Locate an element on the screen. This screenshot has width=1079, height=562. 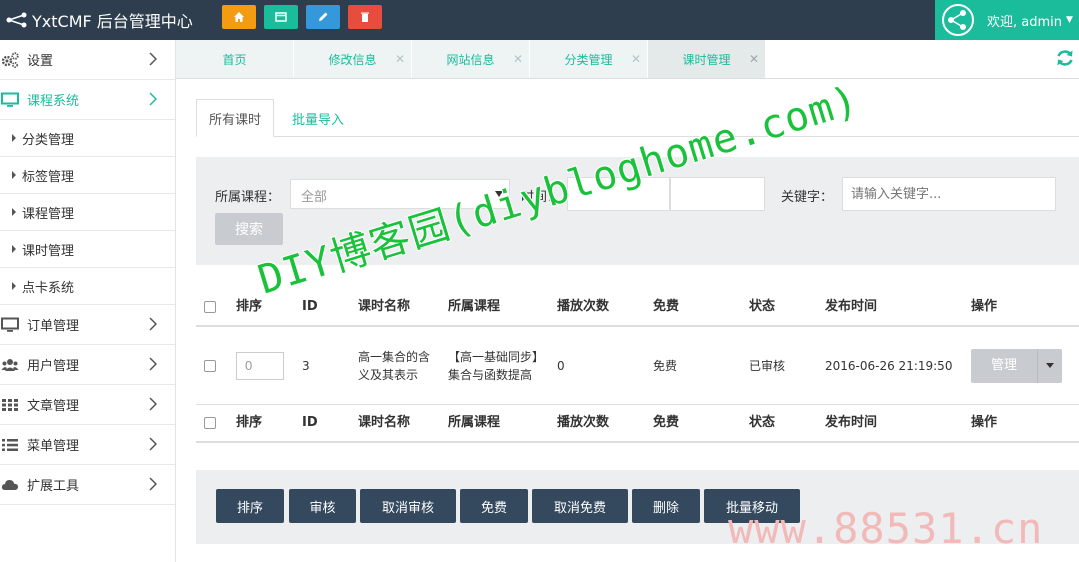
tab-label: 修改信息 is located at coordinates (352, 59).